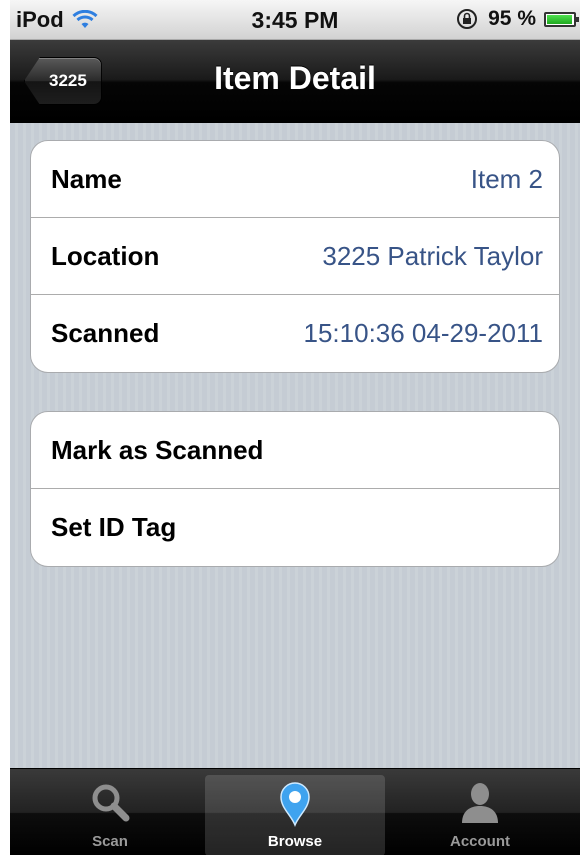  What do you see at coordinates (111, 803) in the screenshot?
I see `magnifier-icon` at bounding box center [111, 803].